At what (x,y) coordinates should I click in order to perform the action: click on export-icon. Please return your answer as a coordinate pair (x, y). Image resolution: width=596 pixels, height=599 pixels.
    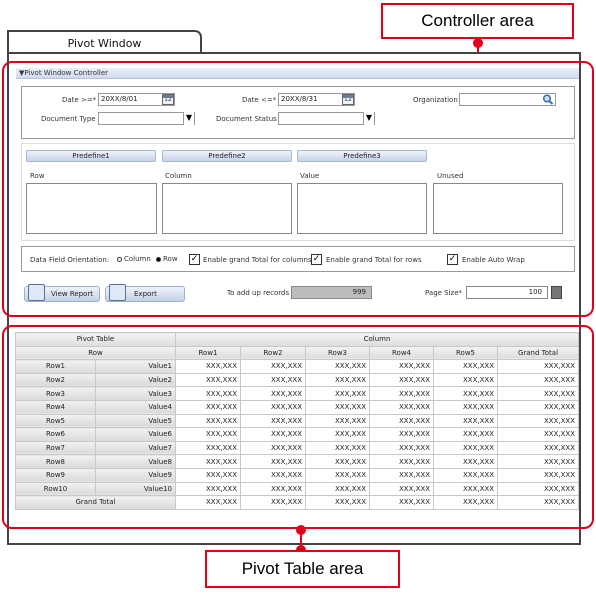
    Looking at the image, I should click on (117, 292).